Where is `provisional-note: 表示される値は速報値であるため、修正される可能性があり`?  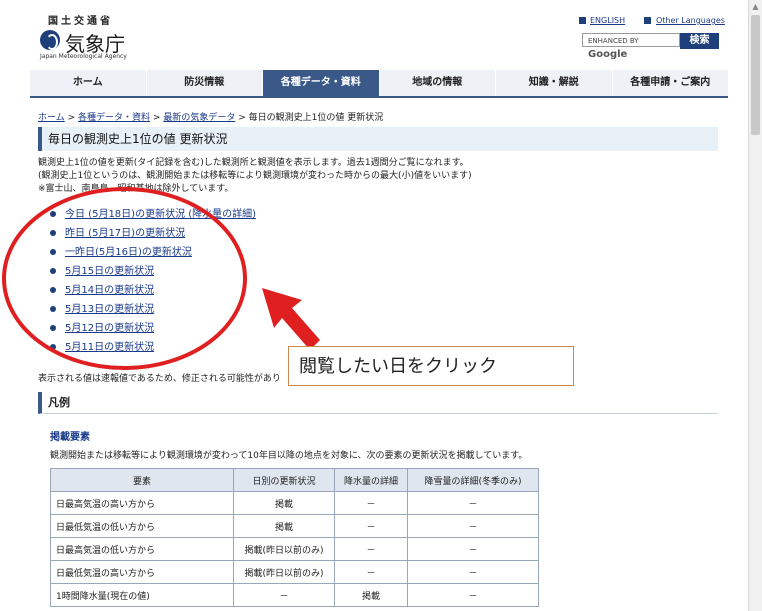
provisional-note: 表示される値は速報値であるため、修正される可能性があり is located at coordinates (159, 379).